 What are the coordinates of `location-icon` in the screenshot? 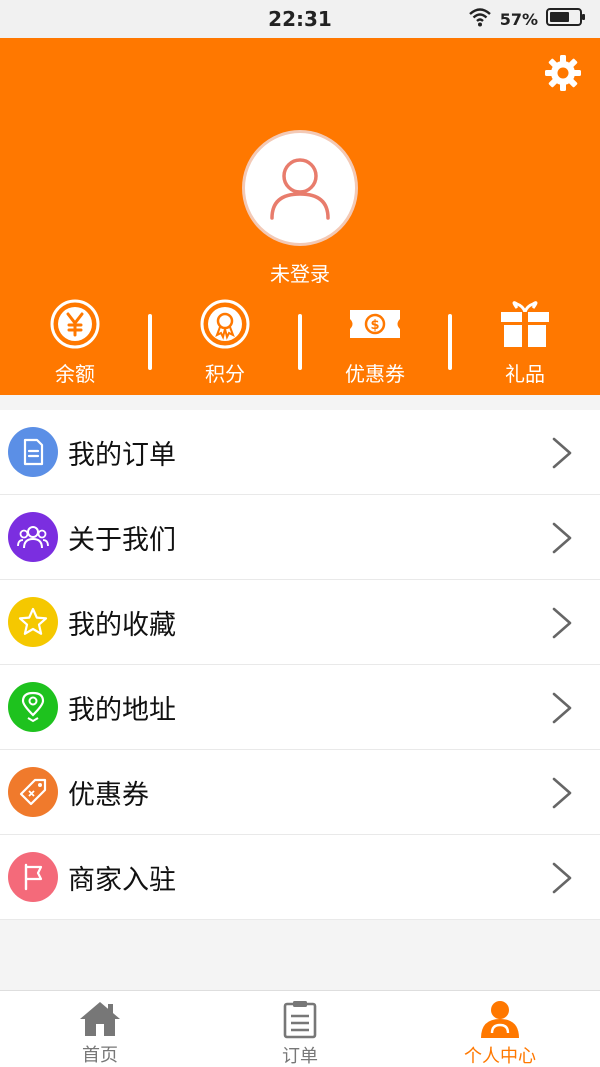 It's located at (33, 707).